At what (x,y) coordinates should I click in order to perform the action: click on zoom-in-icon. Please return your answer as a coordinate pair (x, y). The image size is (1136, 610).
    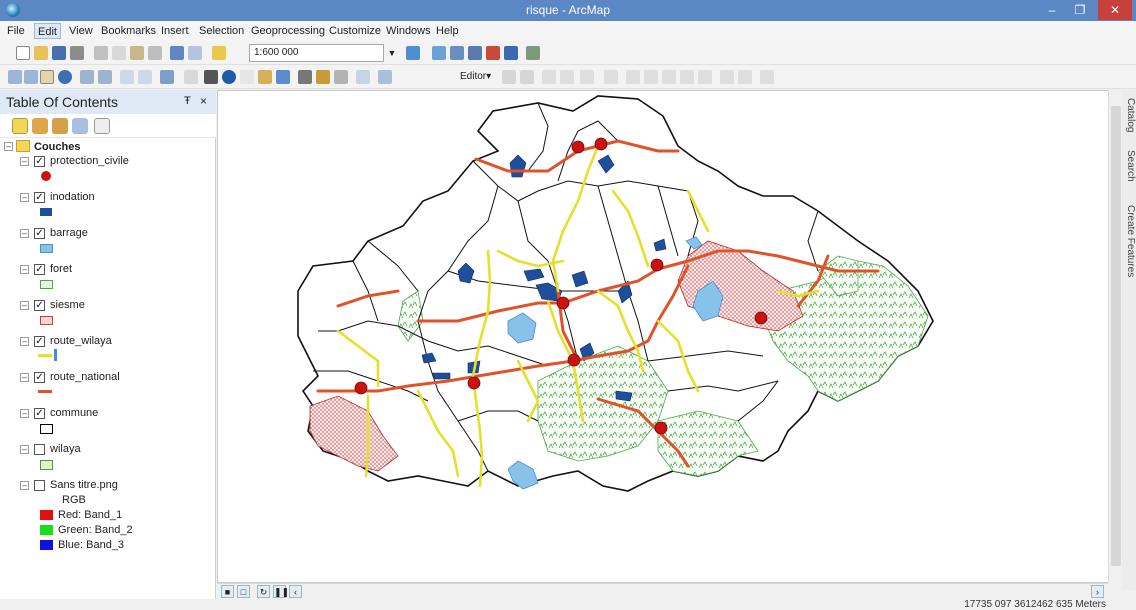
    Looking at the image, I should click on (15, 77).